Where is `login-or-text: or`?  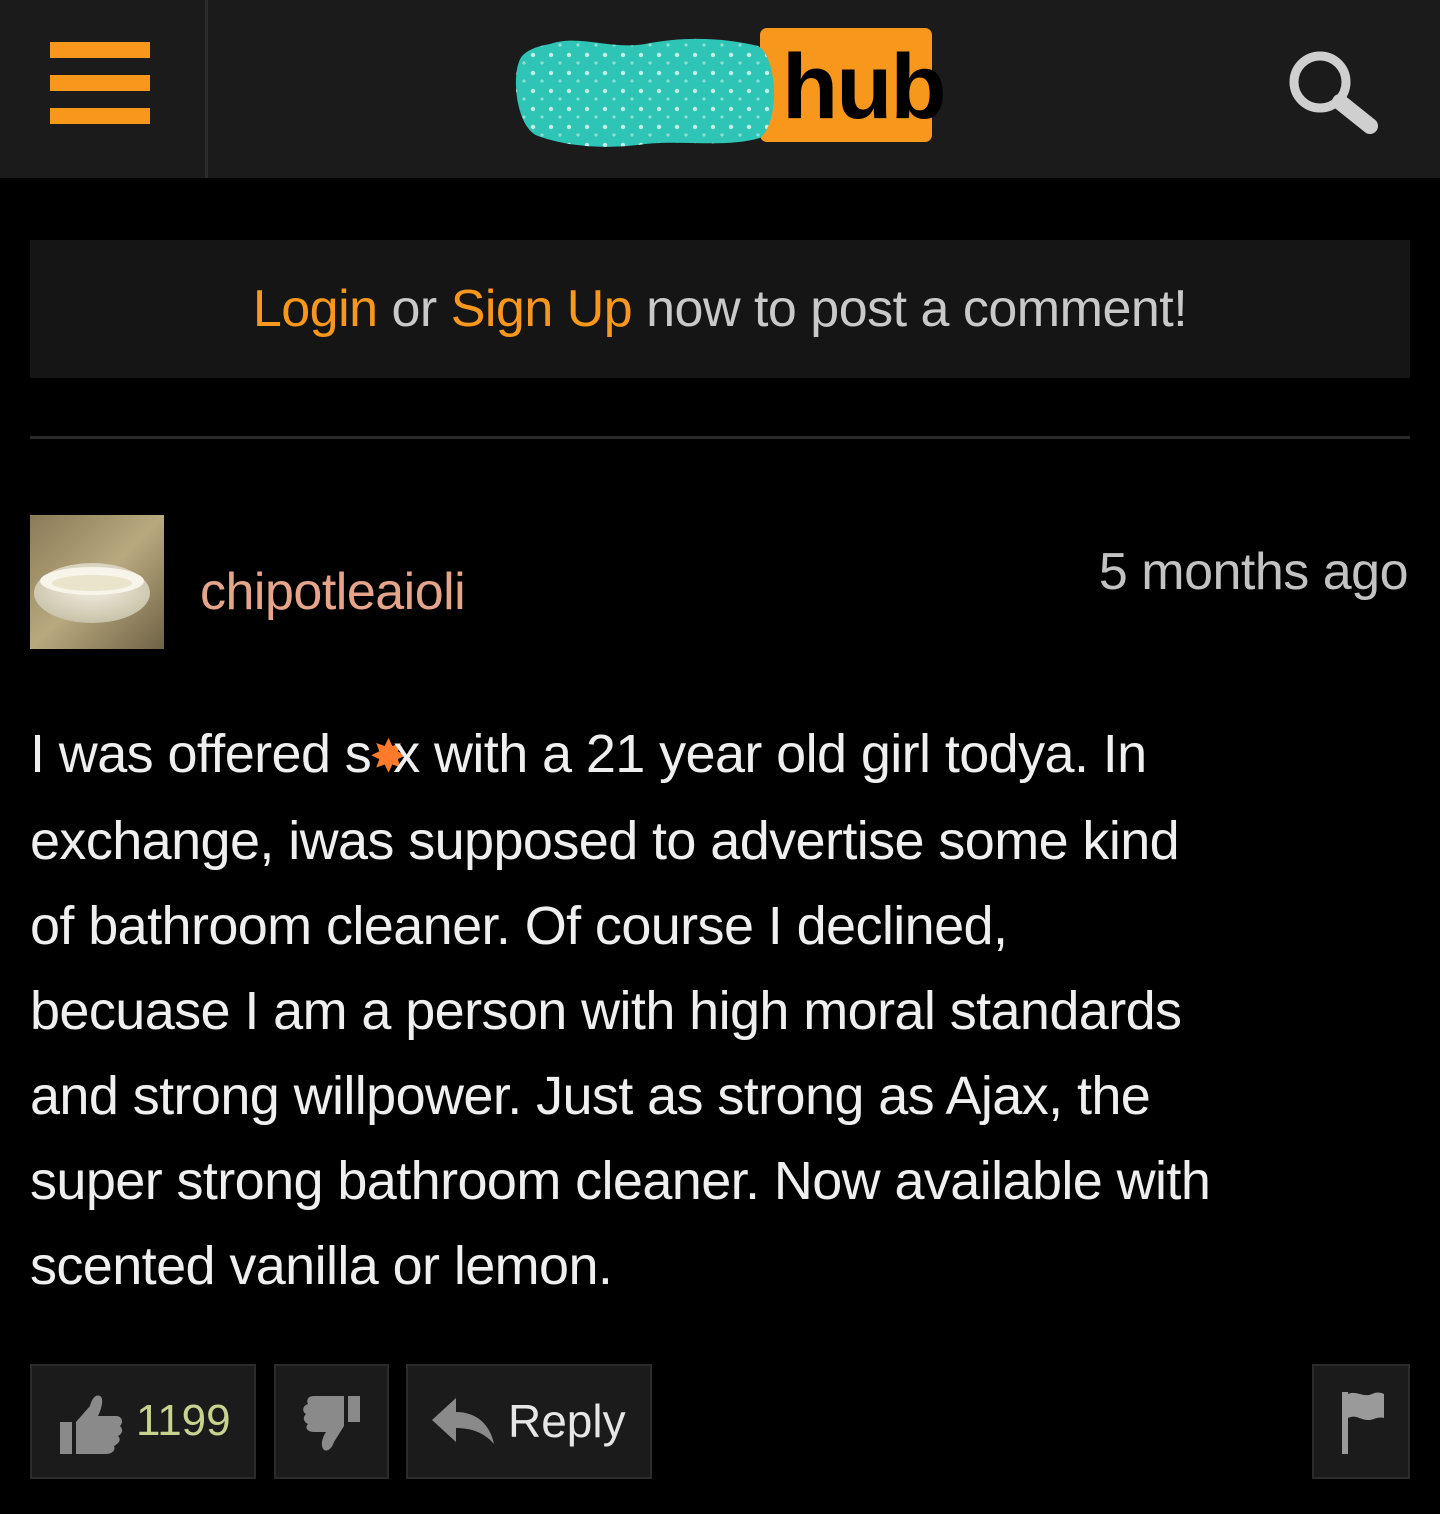
login-or-text: or is located at coordinates (414, 309).